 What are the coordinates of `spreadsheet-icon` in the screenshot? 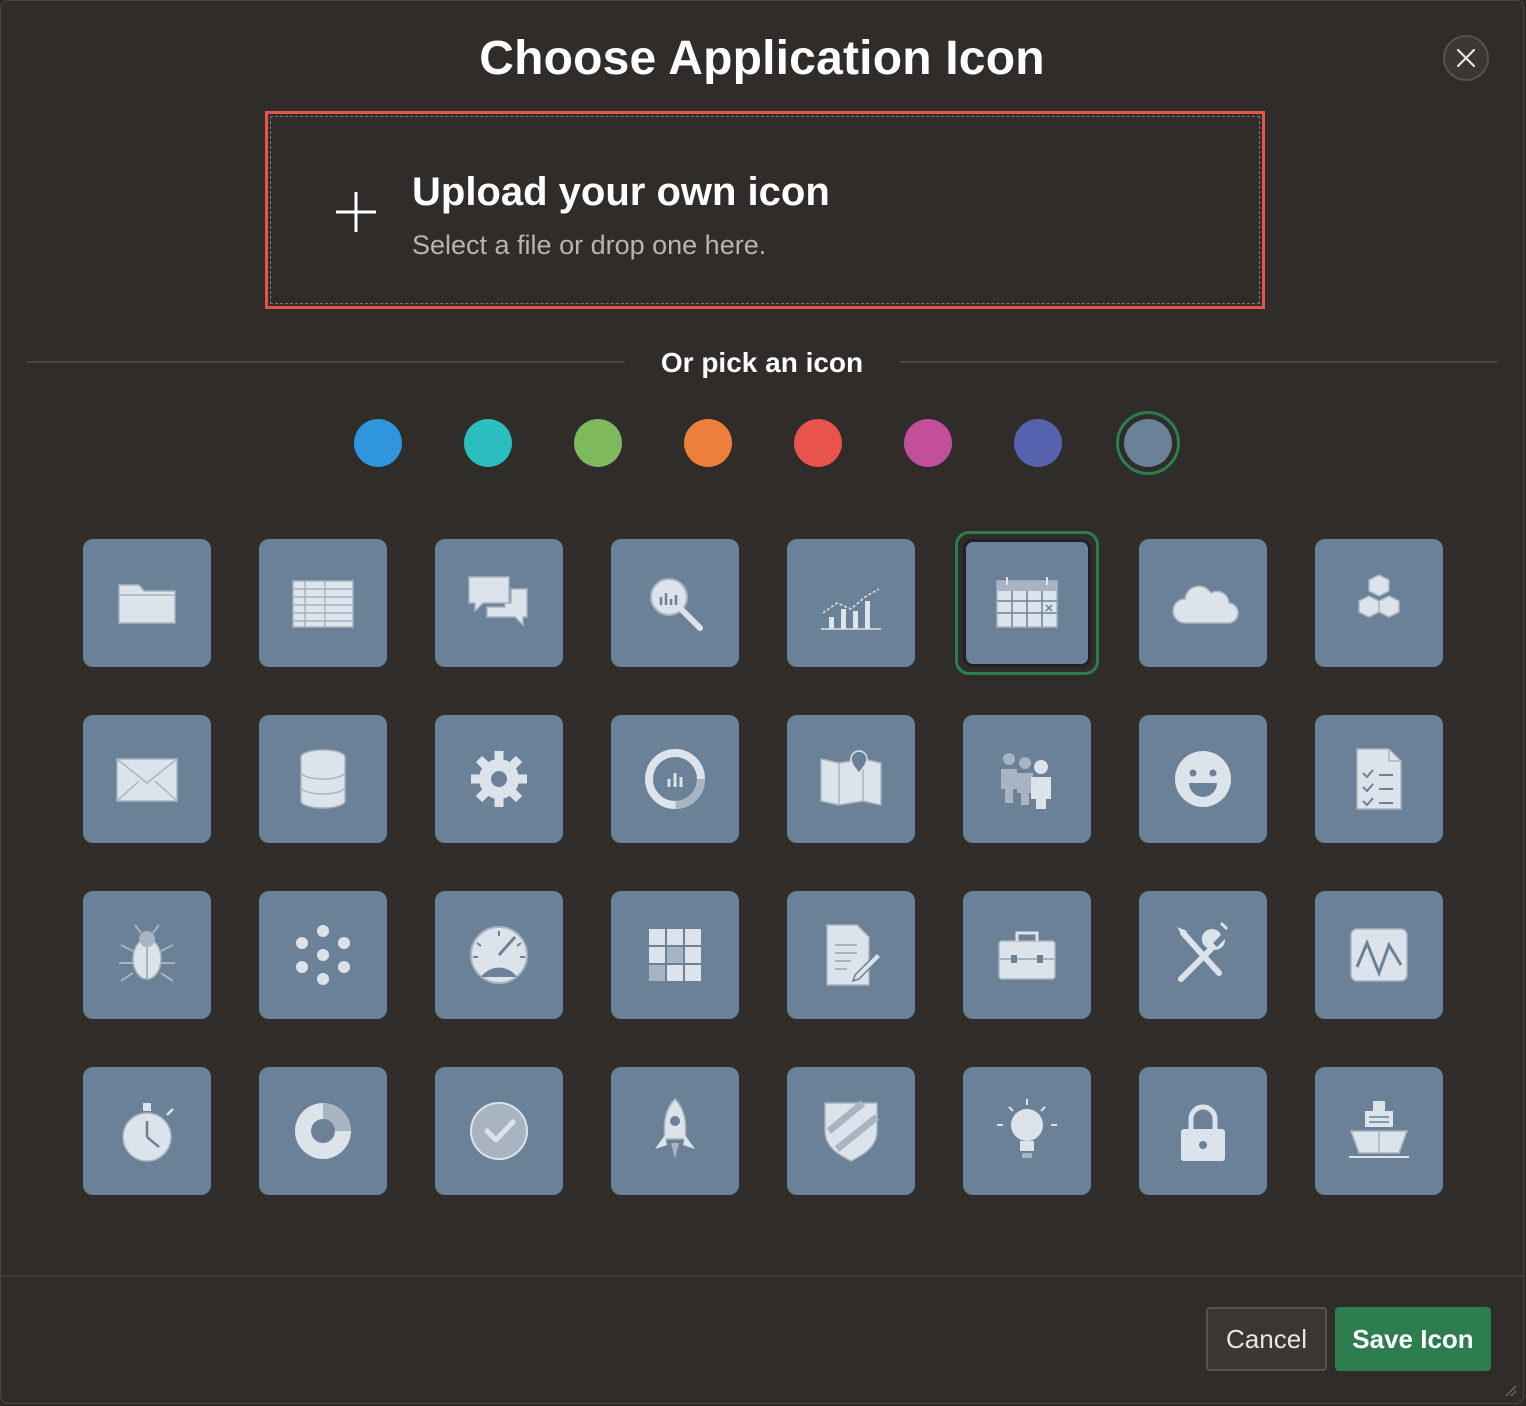 It's located at (323, 604).